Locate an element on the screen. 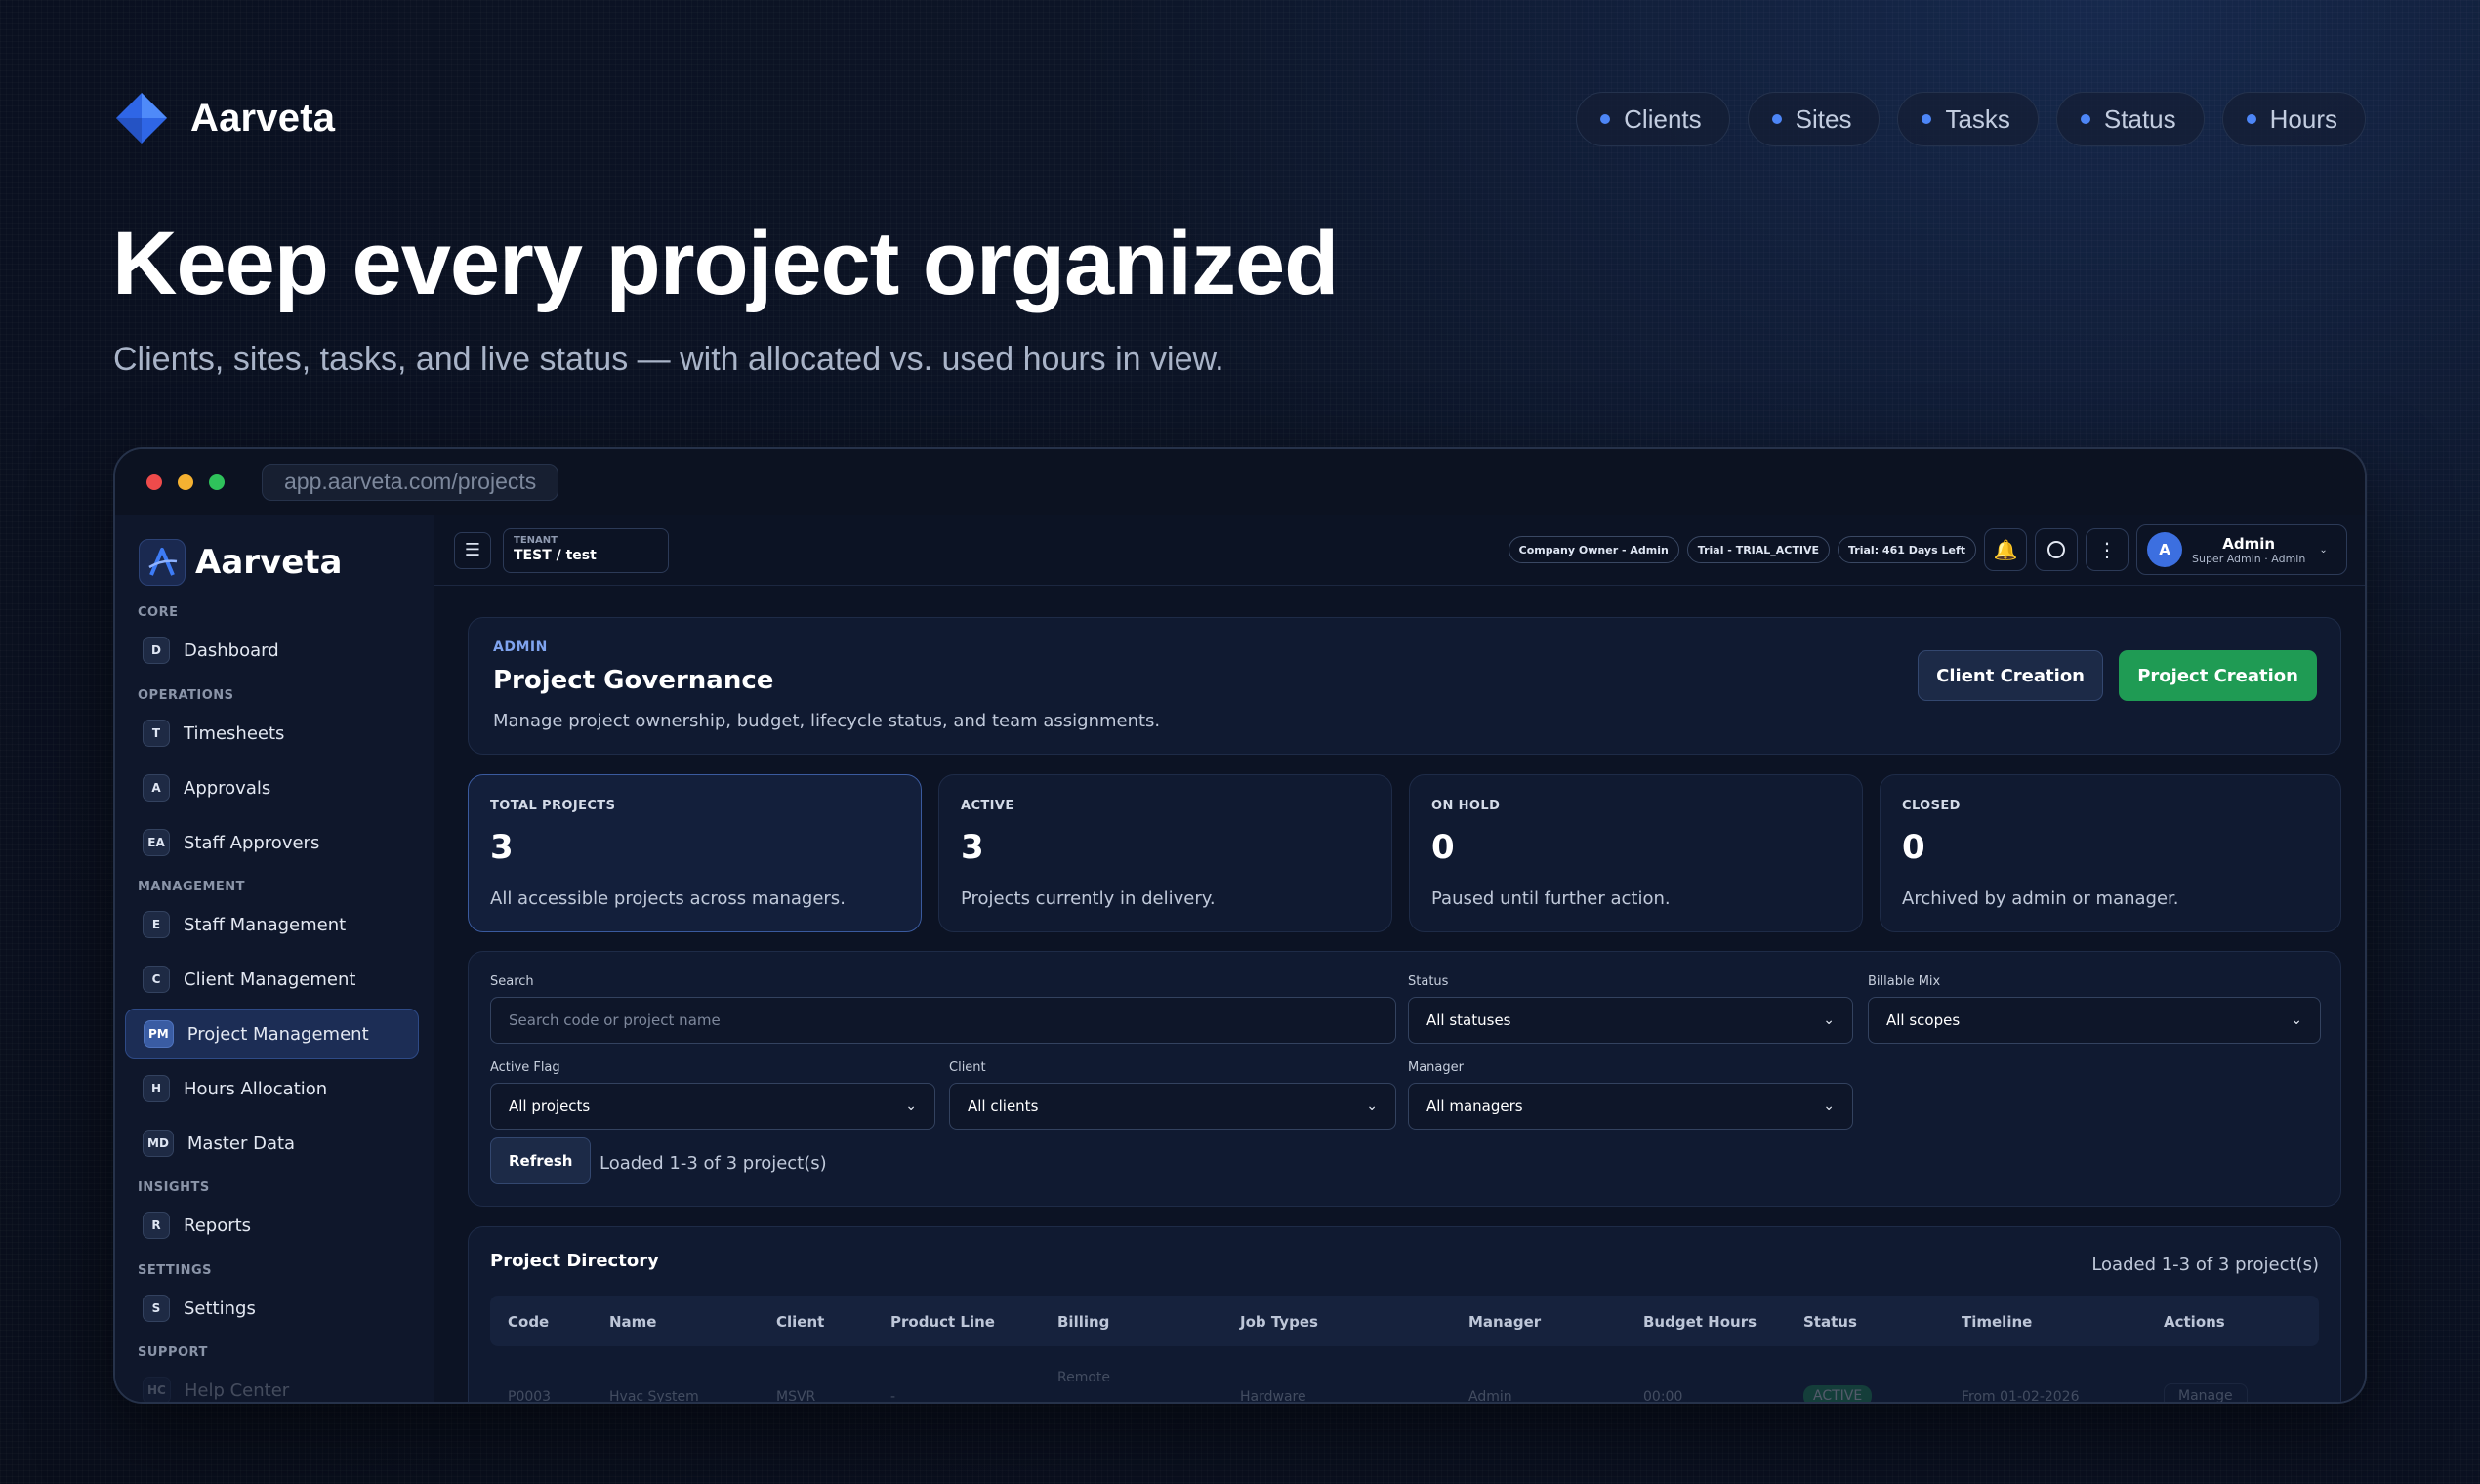 This screenshot has height=1484, width=2480. pill-label: Hours is located at coordinates (2303, 119).